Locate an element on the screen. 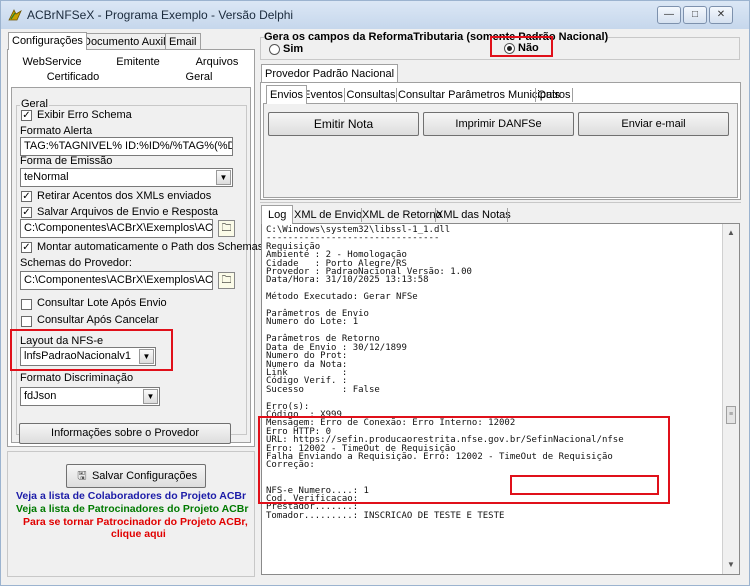 The image size is (750, 586). forma-emissao-select: teNormal ▼ is located at coordinates (126, 177).